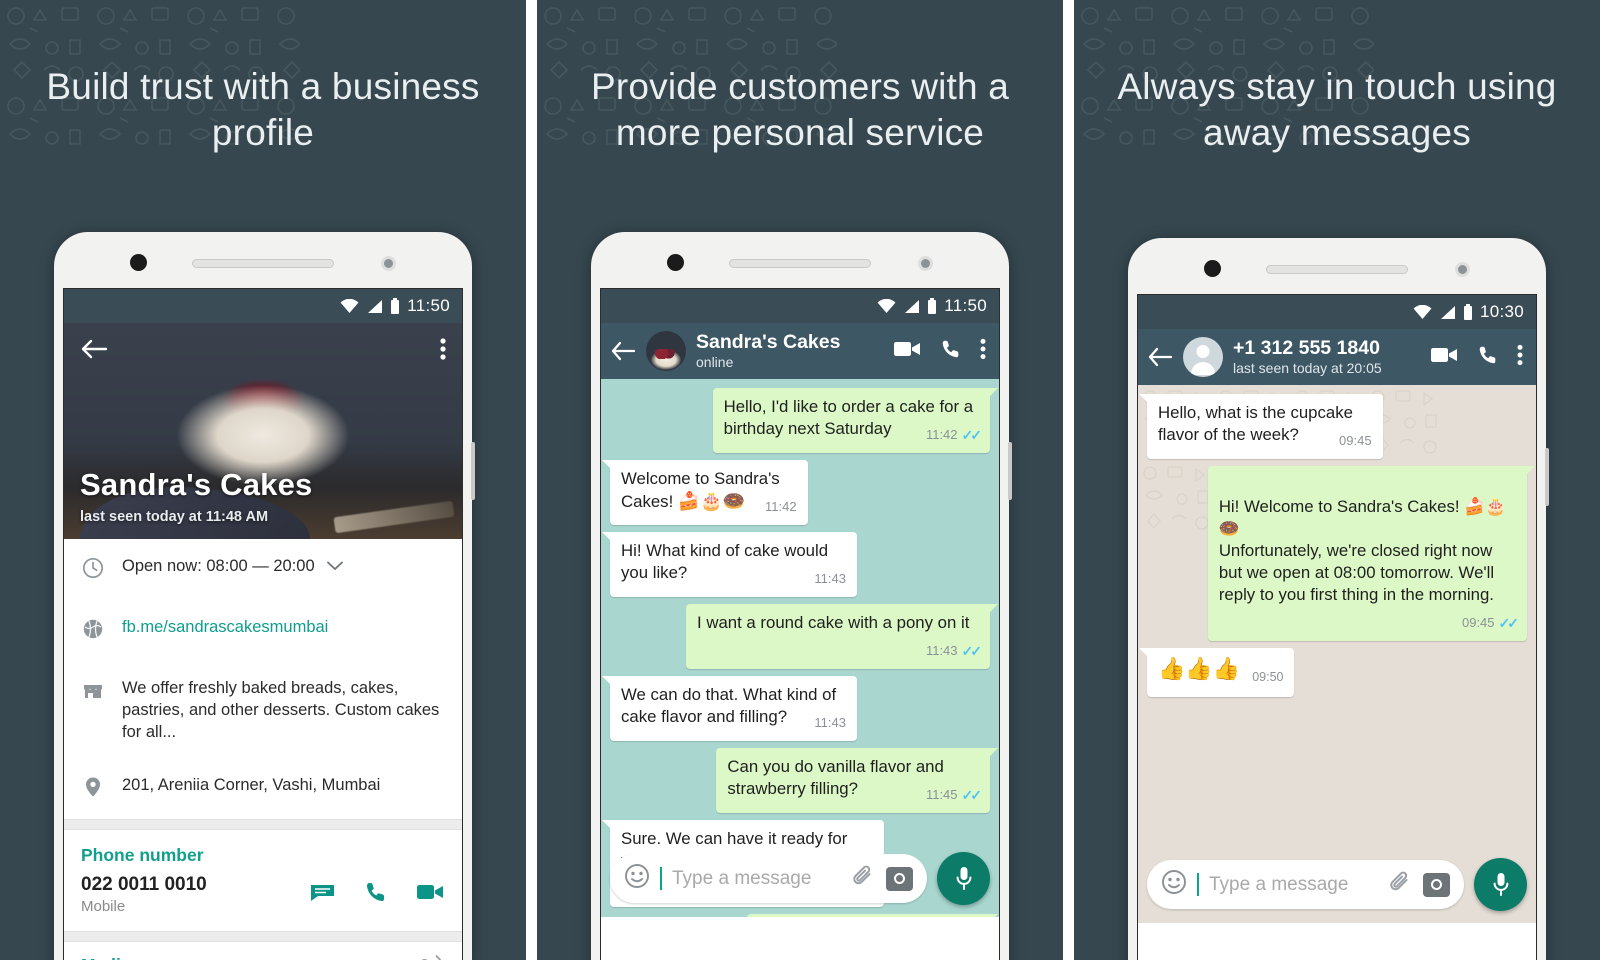  I want to click on phone-bezel-top, so click(1337, 266).